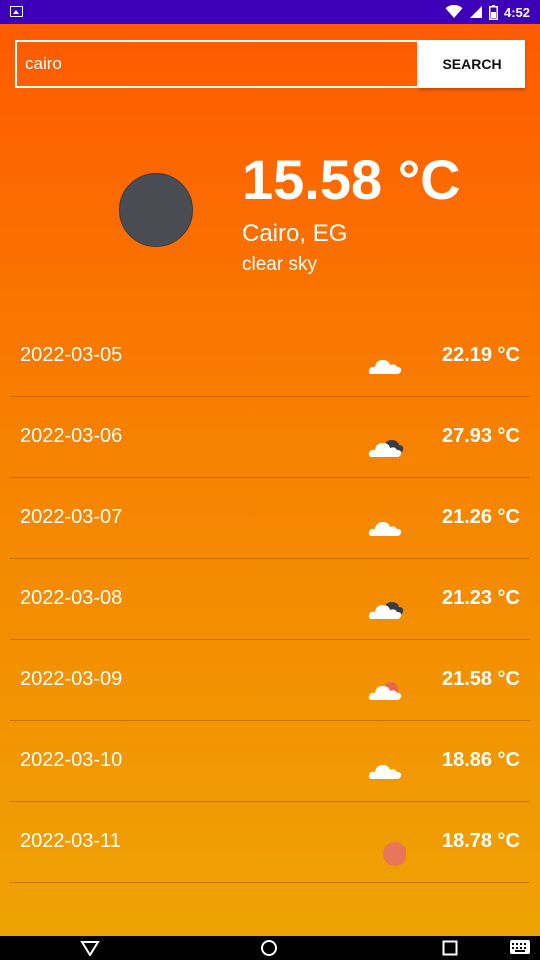 Image resolution: width=540 pixels, height=960 pixels. I want to click on search-field, so click(217, 64).